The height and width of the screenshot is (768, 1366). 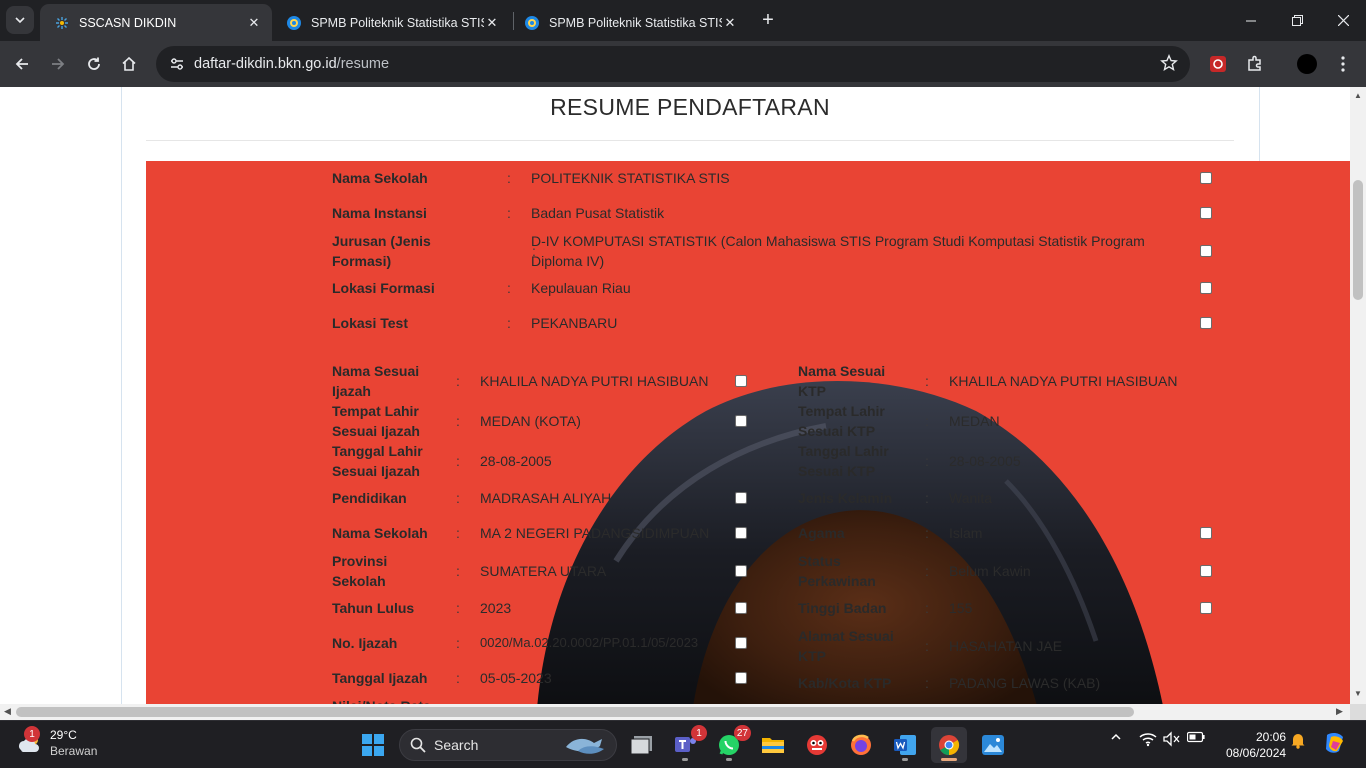 What do you see at coordinates (1358, 240) in the screenshot?
I see `vertical-scroll-thumb` at bounding box center [1358, 240].